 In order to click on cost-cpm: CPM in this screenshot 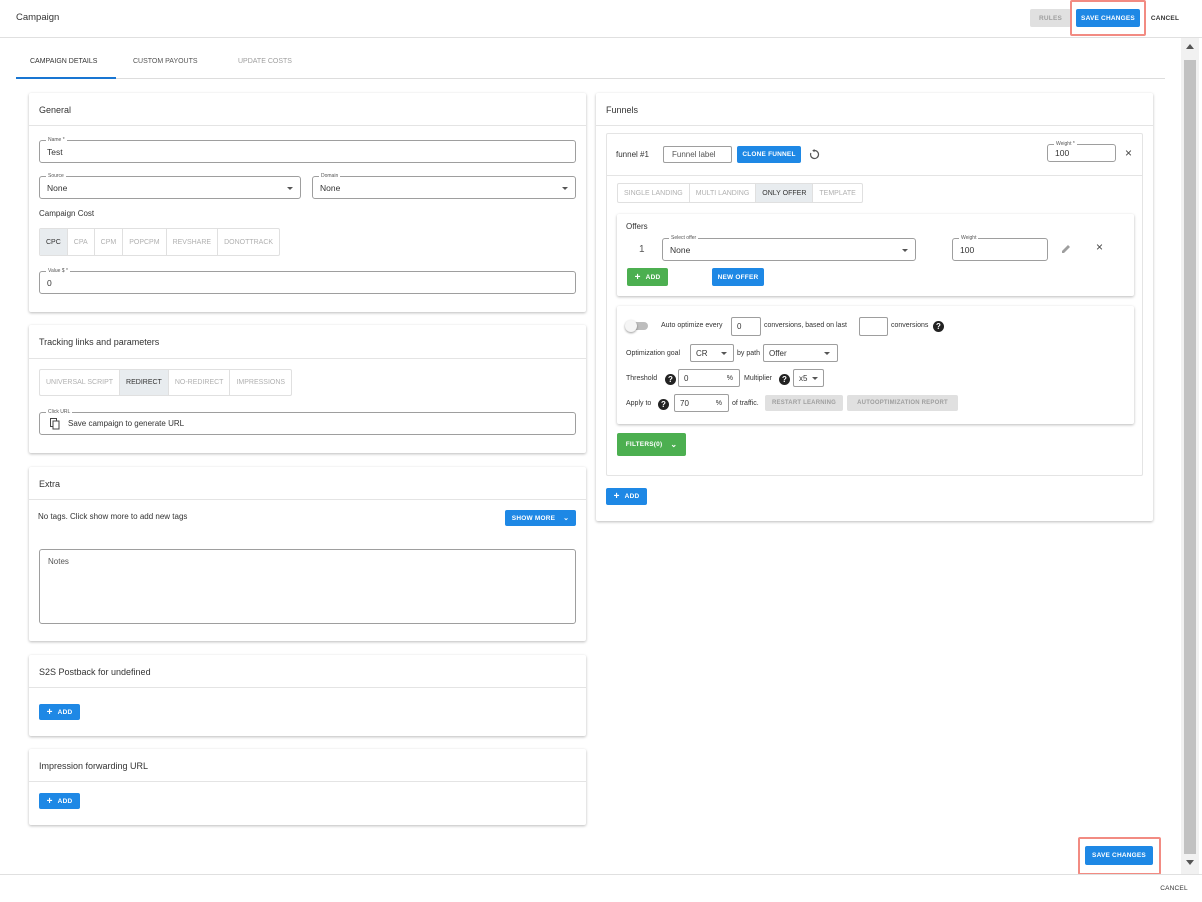, I will do `click(109, 242)`.